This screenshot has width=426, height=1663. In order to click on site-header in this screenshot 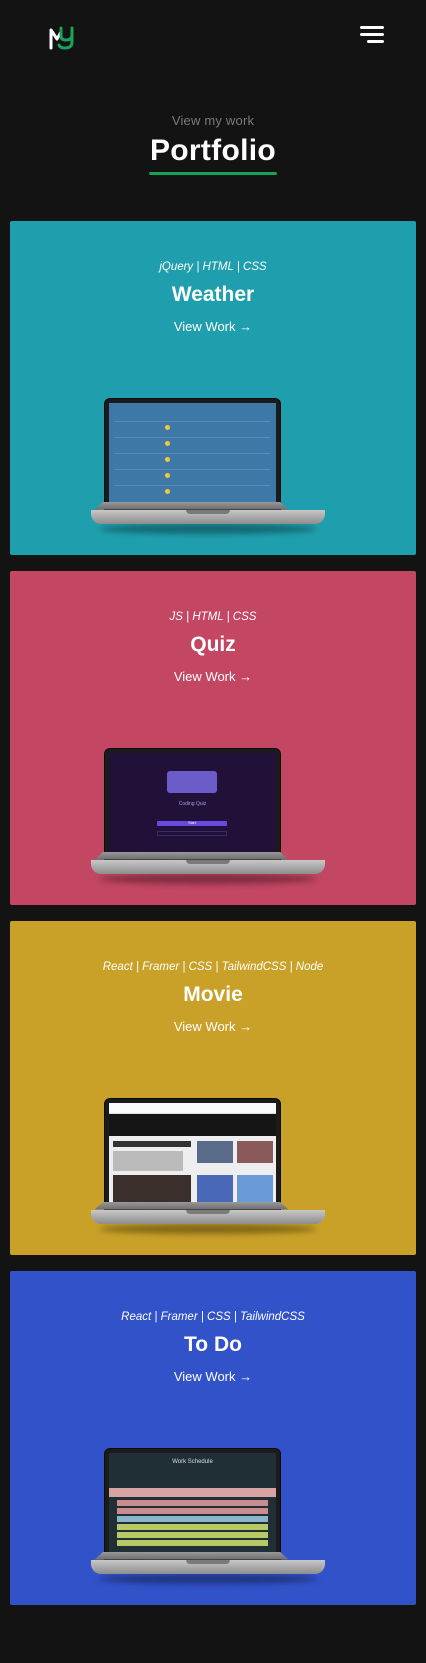, I will do `click(213, 36)`.